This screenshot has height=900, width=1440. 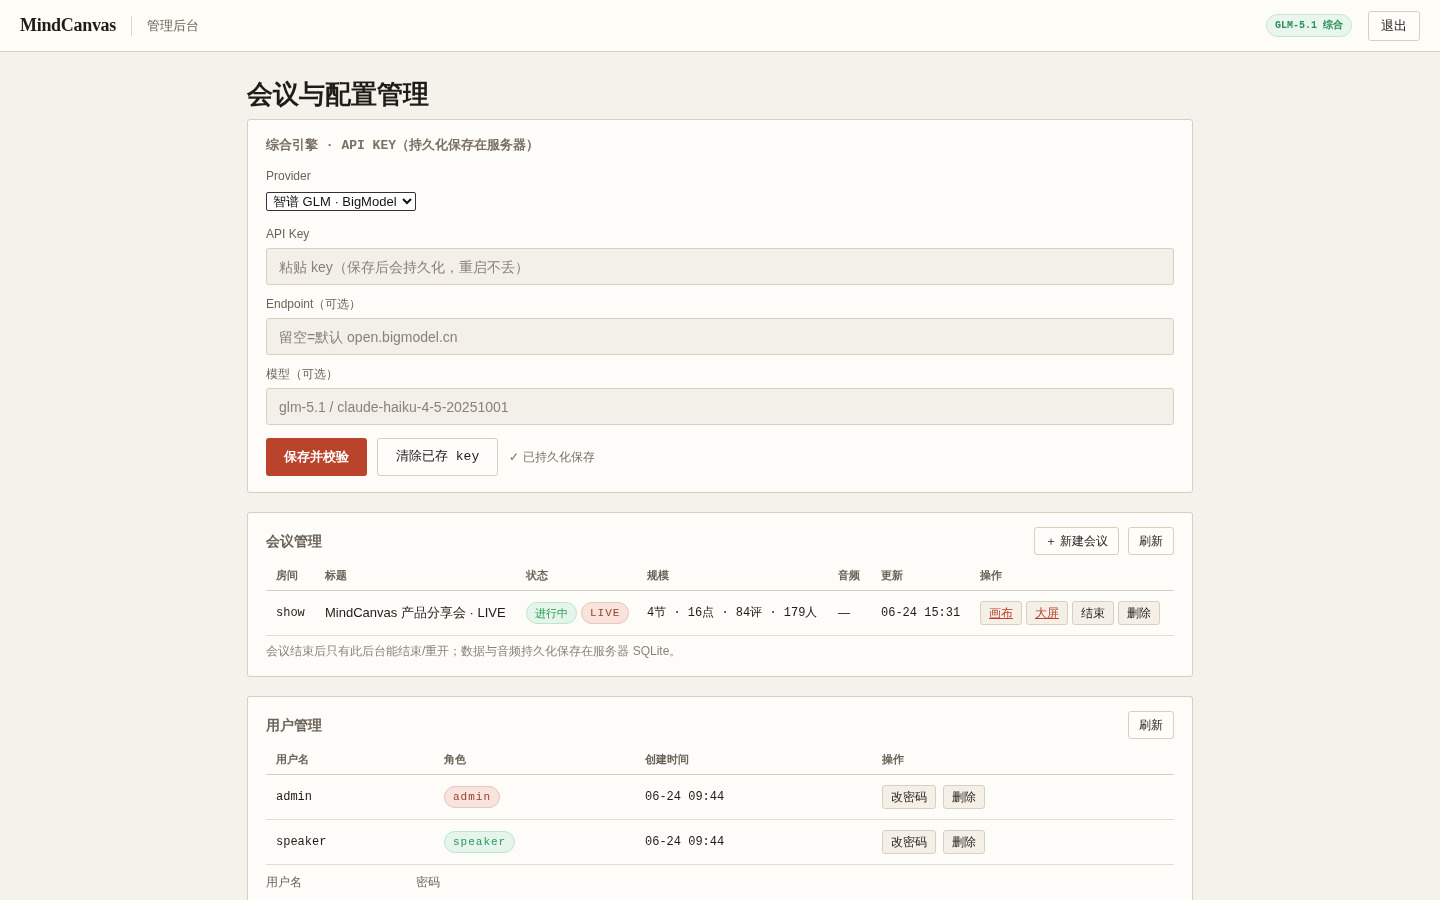 What do you see at coordinates (1047, 613) in the screenshot?
I see `link-button: 大屏` at bounding box center [1047, 613].